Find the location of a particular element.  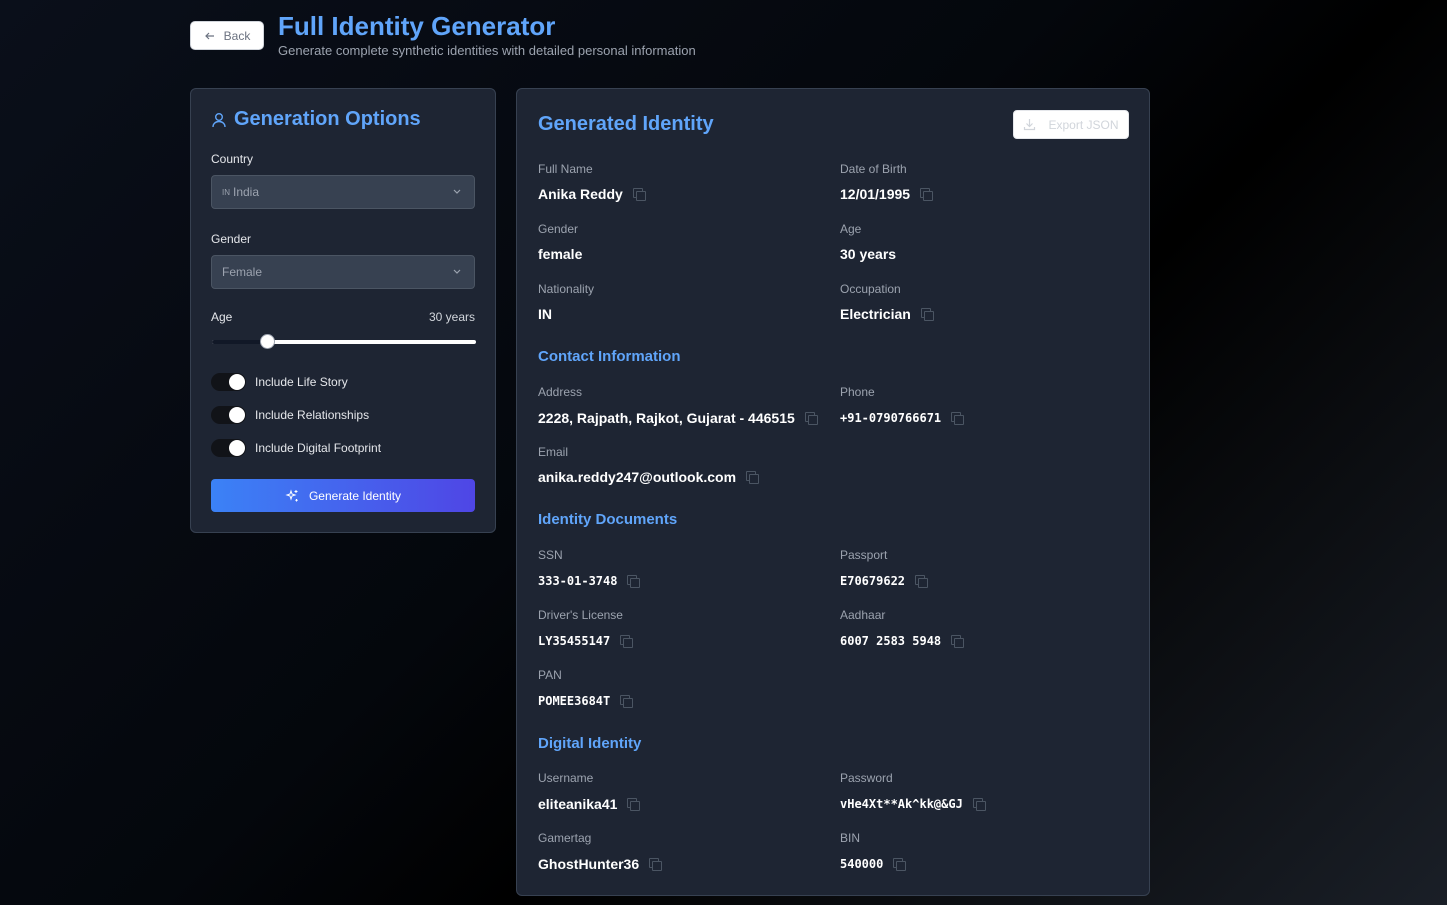

aadhaar-field: 6007 2583 5948 is located at coordinates (902, 641).